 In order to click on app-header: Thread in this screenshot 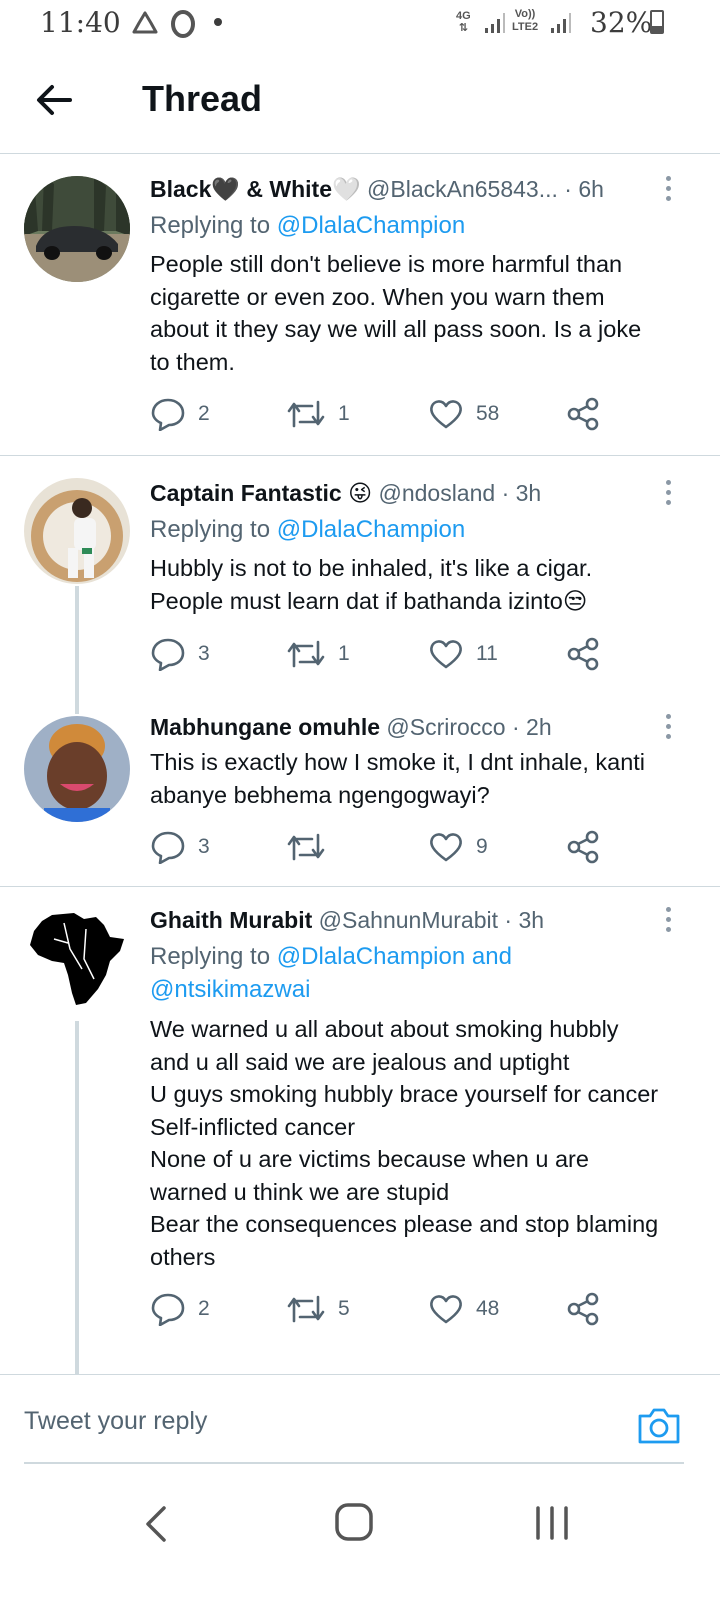, I will do `click(360, 101)`.